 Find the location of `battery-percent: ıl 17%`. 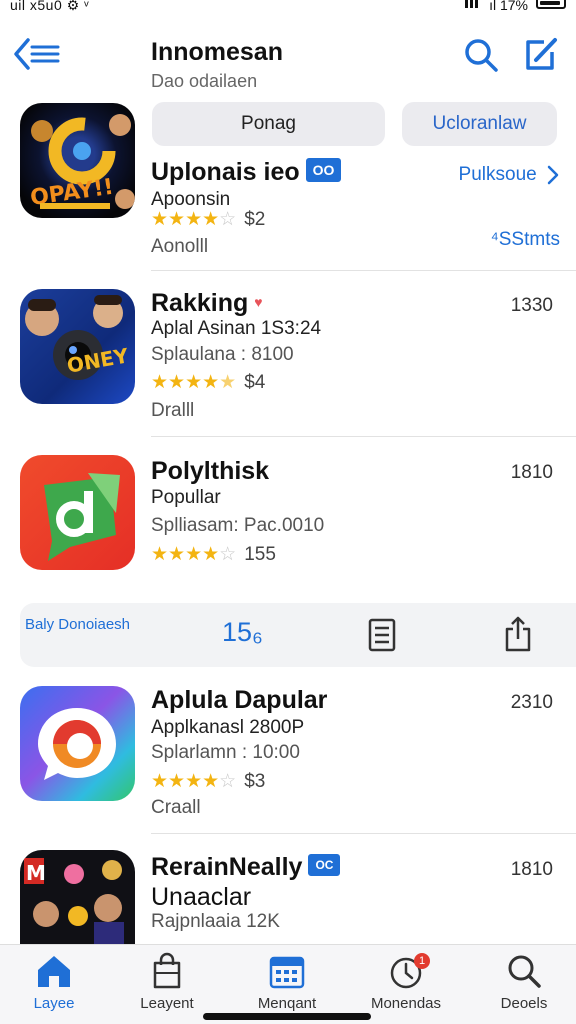

battery-percent: ıl 17% is located at coordinates (508, 6).